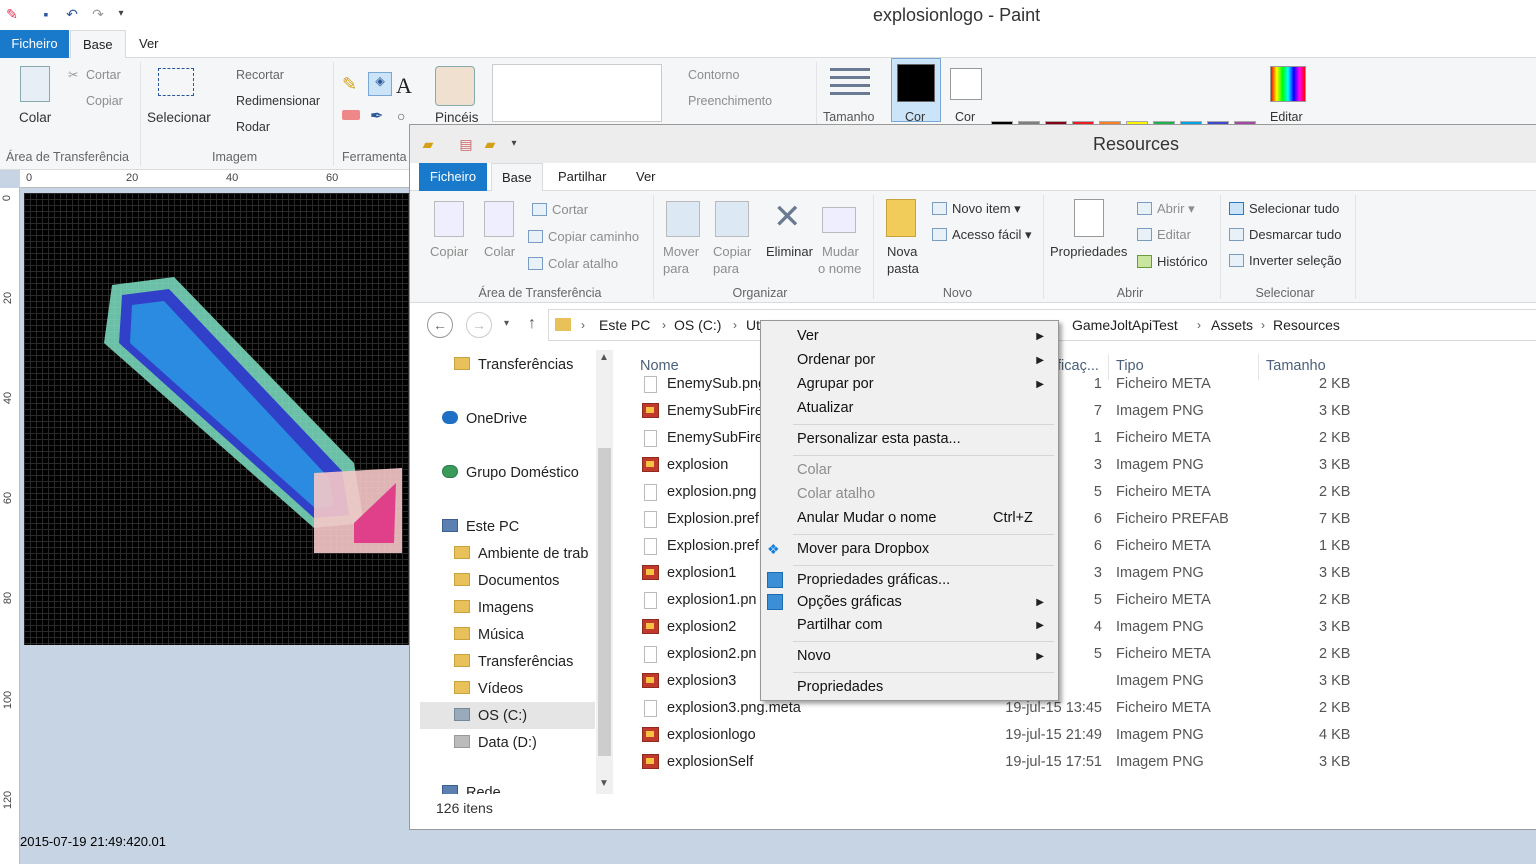  I want to click on new-folder-button: Nova, so click(902, 251).